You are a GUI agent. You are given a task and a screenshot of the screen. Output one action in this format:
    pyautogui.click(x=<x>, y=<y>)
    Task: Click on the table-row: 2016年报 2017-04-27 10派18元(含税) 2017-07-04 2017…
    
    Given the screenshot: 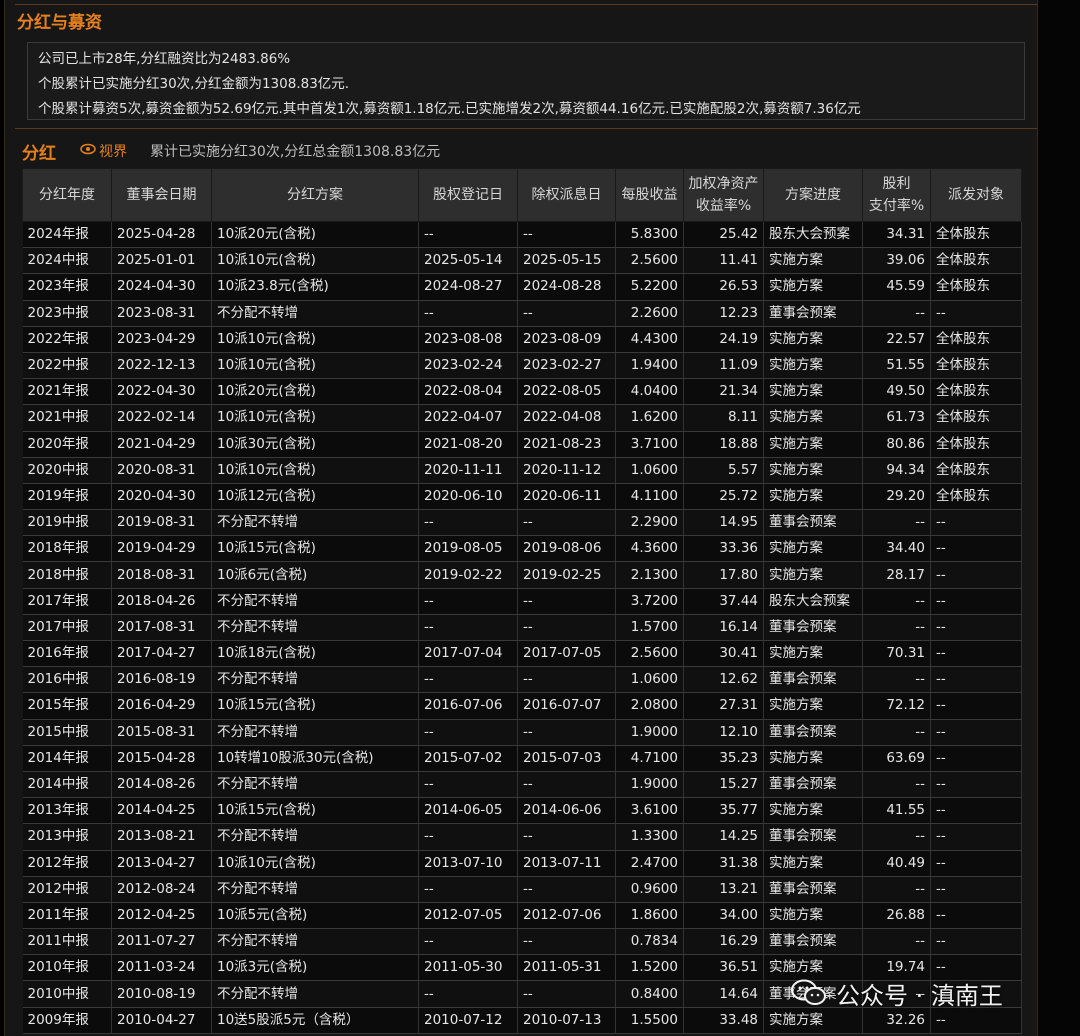 What is the action you would take?
    pyautogui.click(x=522, y=654)
    